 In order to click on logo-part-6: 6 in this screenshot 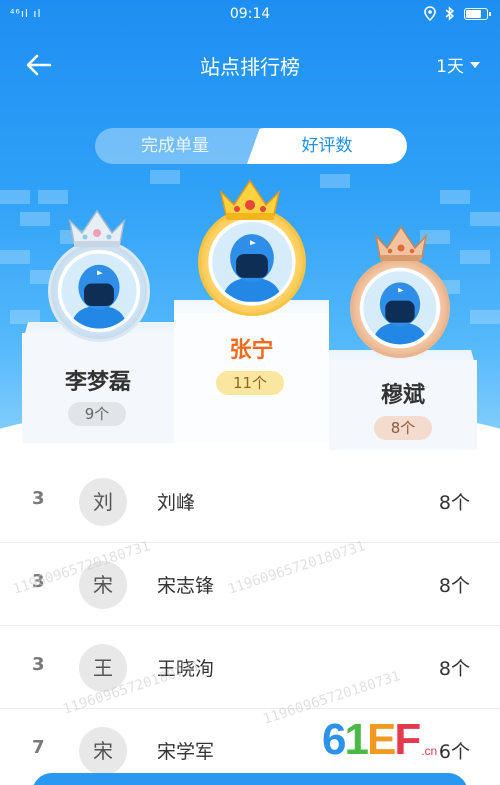, I will do `click(334, 739)`.